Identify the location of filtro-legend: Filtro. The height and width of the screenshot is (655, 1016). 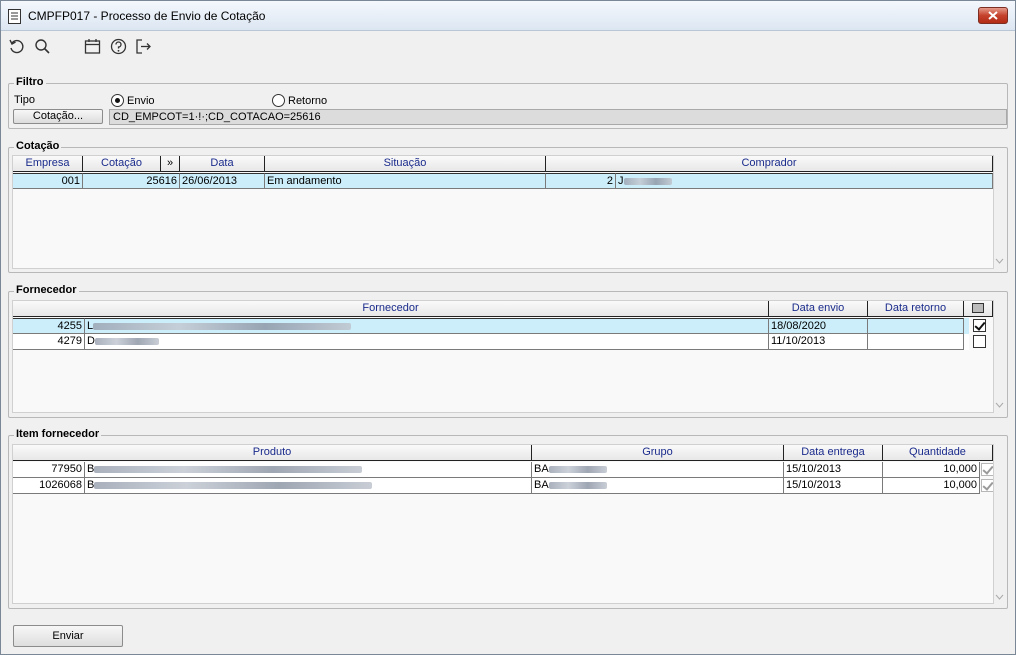
(30, 82).